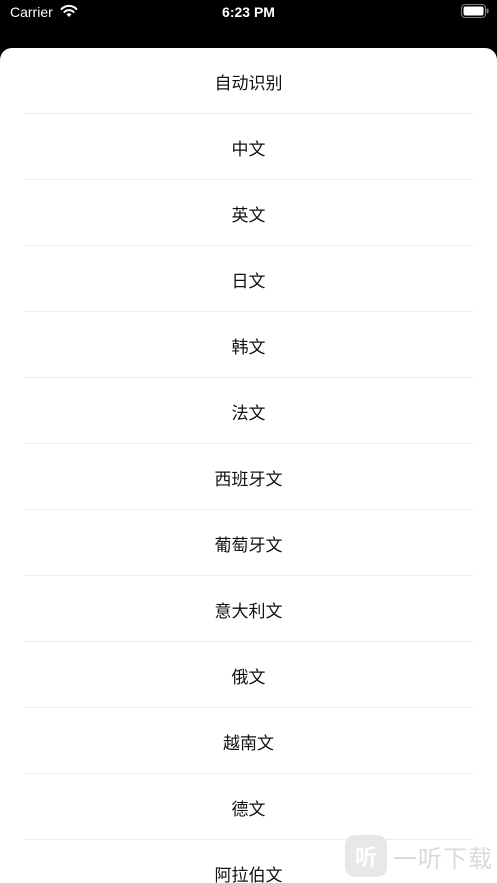 The height and width of the screenshot is (883, 497). Describe the element at coordinates (248, 741) in the screenshot. I see `language-option-vietnamese: 越南文` at that location.